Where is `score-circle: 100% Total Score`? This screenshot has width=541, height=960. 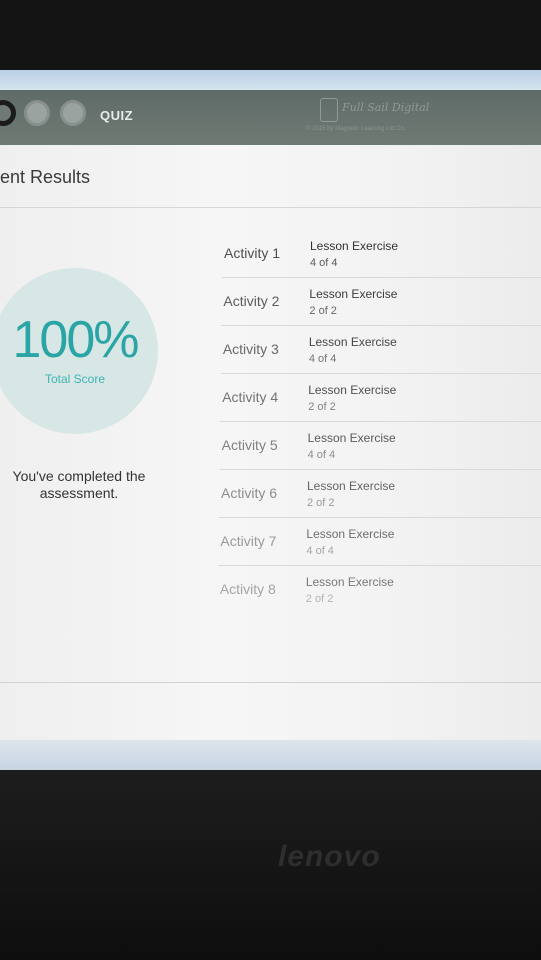
score-circle: 100% Total Score is located at coordinates (79, 351).